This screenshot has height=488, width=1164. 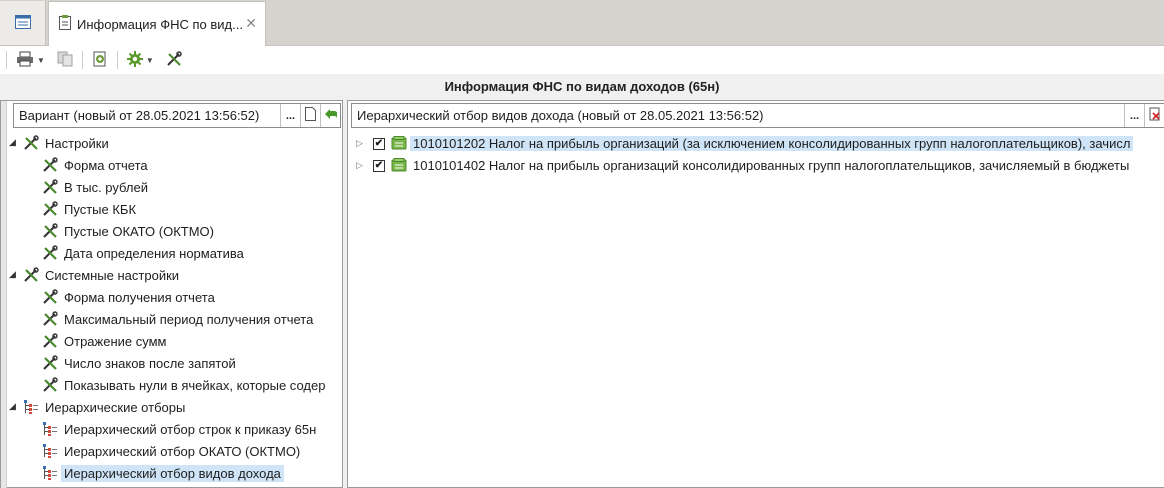 I want to click on tools-icon, so click(x=174, y=60).